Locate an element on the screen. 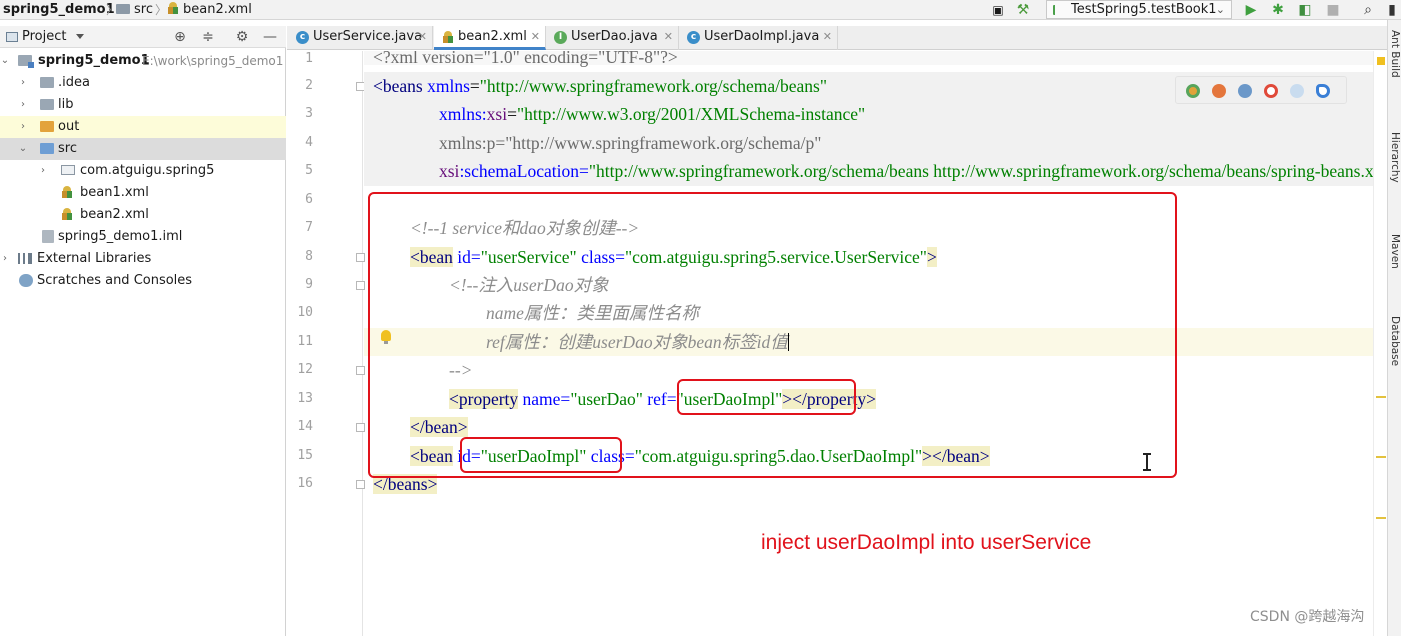 The width and height of the screenshot is (1401, 636). coverage-icon: ◧ is located at coordinates (1305, 10).